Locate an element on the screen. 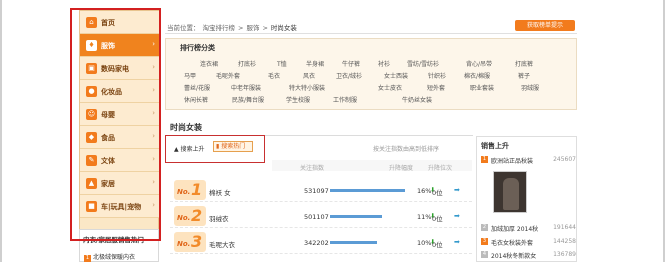 The height and width of the screenshot is (262, 665). category-link: 连衣裙 is located at coordinates (209, 63).